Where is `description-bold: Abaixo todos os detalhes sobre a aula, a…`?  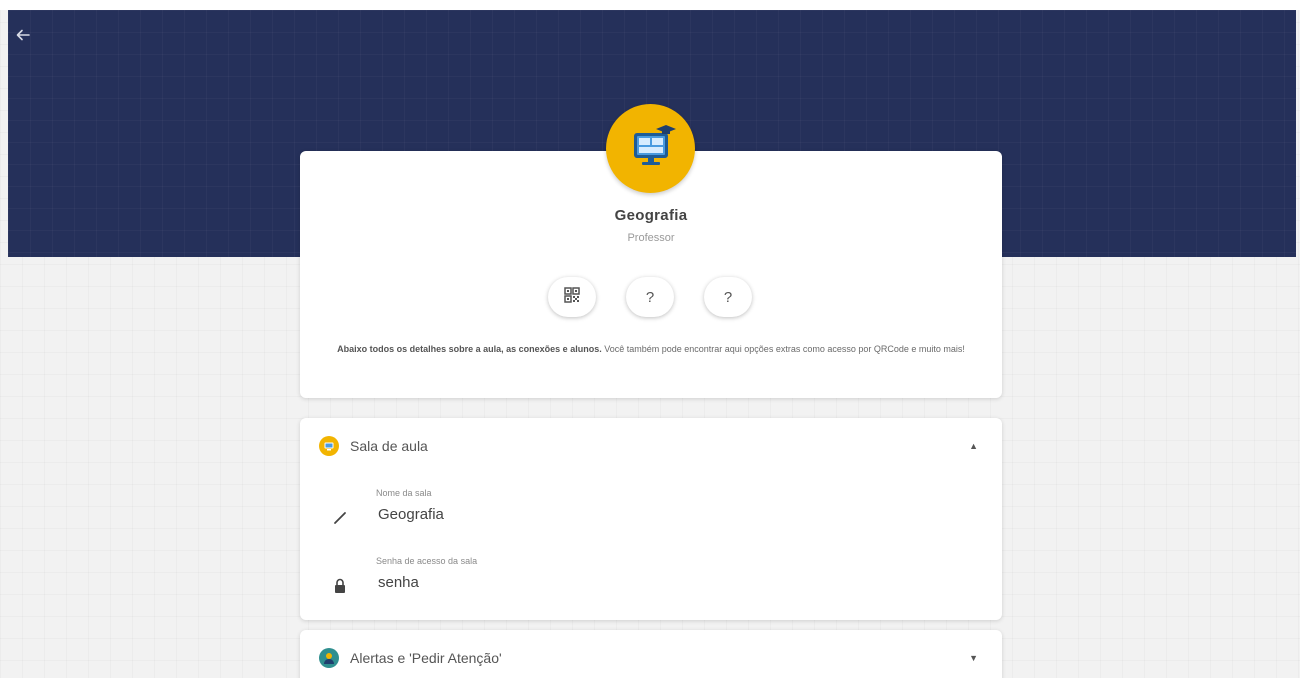 description-bold: Abaixo todos os detalhes sobre a aula, a… is located at coordinates (469, 349).